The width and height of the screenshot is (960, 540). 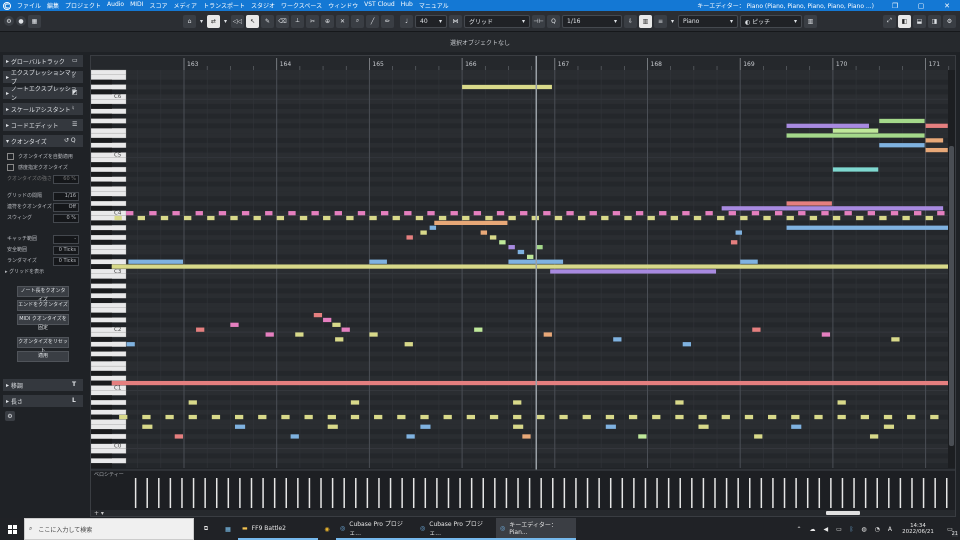 I want to click on menu-item: VST Cloud, so click(x=379, y=5).